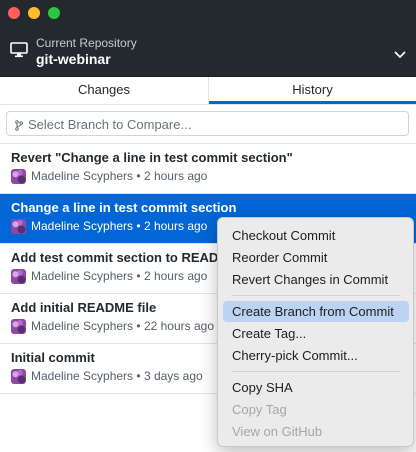 The width and height of the screenshot is (416, 452). What do you see at coordinates (73, 59) in the screenshot?
I see `repository-name: git-webinar` at bounding box center [73, 59].